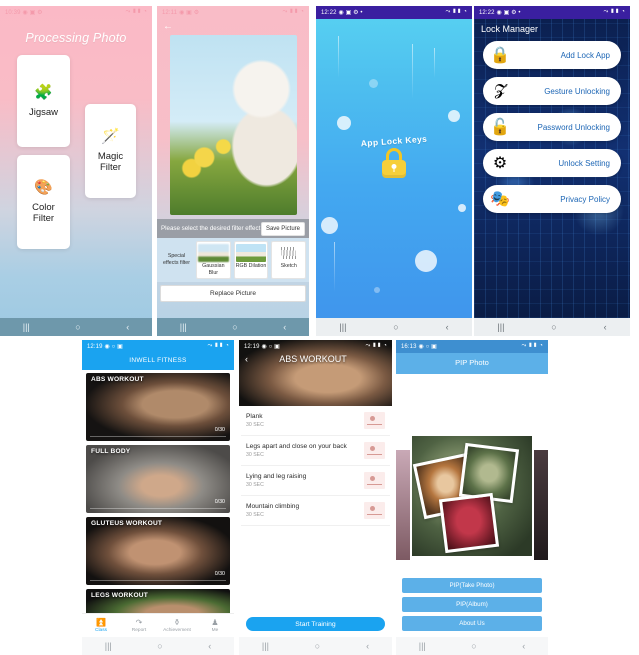  Describe the element at coordinates (315, 624) in the screenshot. I see `start-training-button: Start Training` at that location.